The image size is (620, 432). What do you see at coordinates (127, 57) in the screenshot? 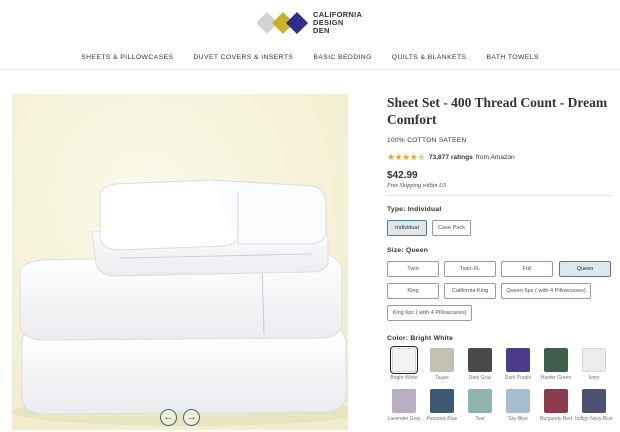
I see `nav-item-sheets-pillowcases: SHEETS & PILLOWCASES` at bounding box center [127, 57].